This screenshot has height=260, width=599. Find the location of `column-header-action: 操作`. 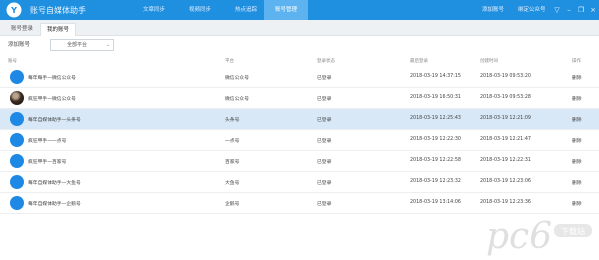

column-header-action: 操作 is located at coordinates (576, 61).